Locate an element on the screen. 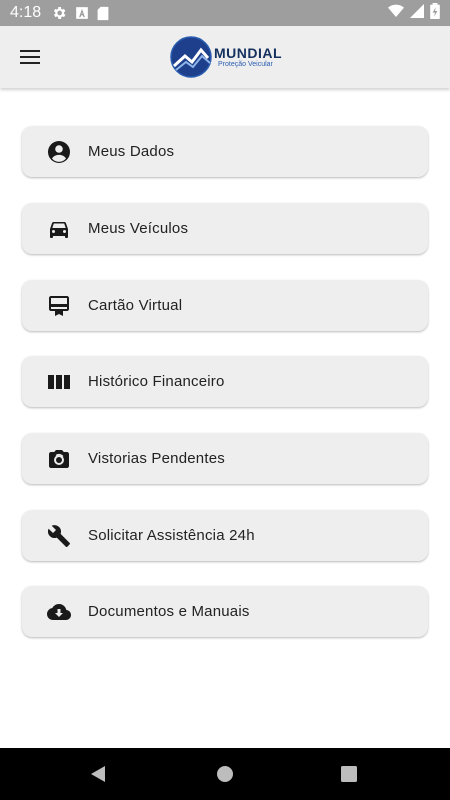 The width and height of the screenshot is (450, 800). back-icon is located at coordinates (98, 774).